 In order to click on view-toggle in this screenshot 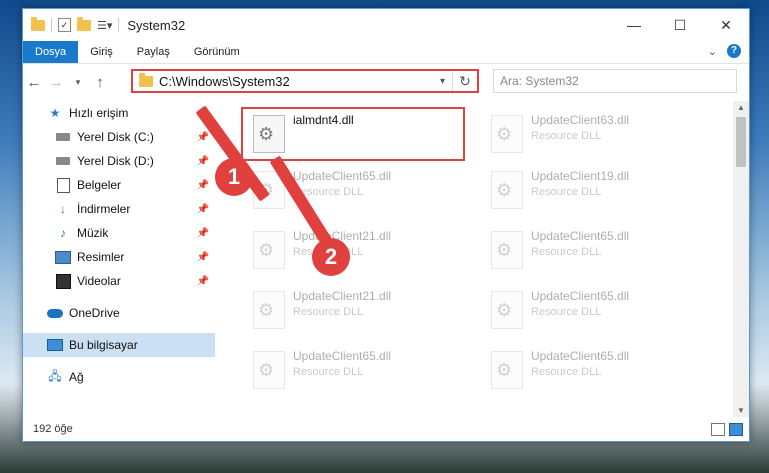, I will do `click(727, 429)`.